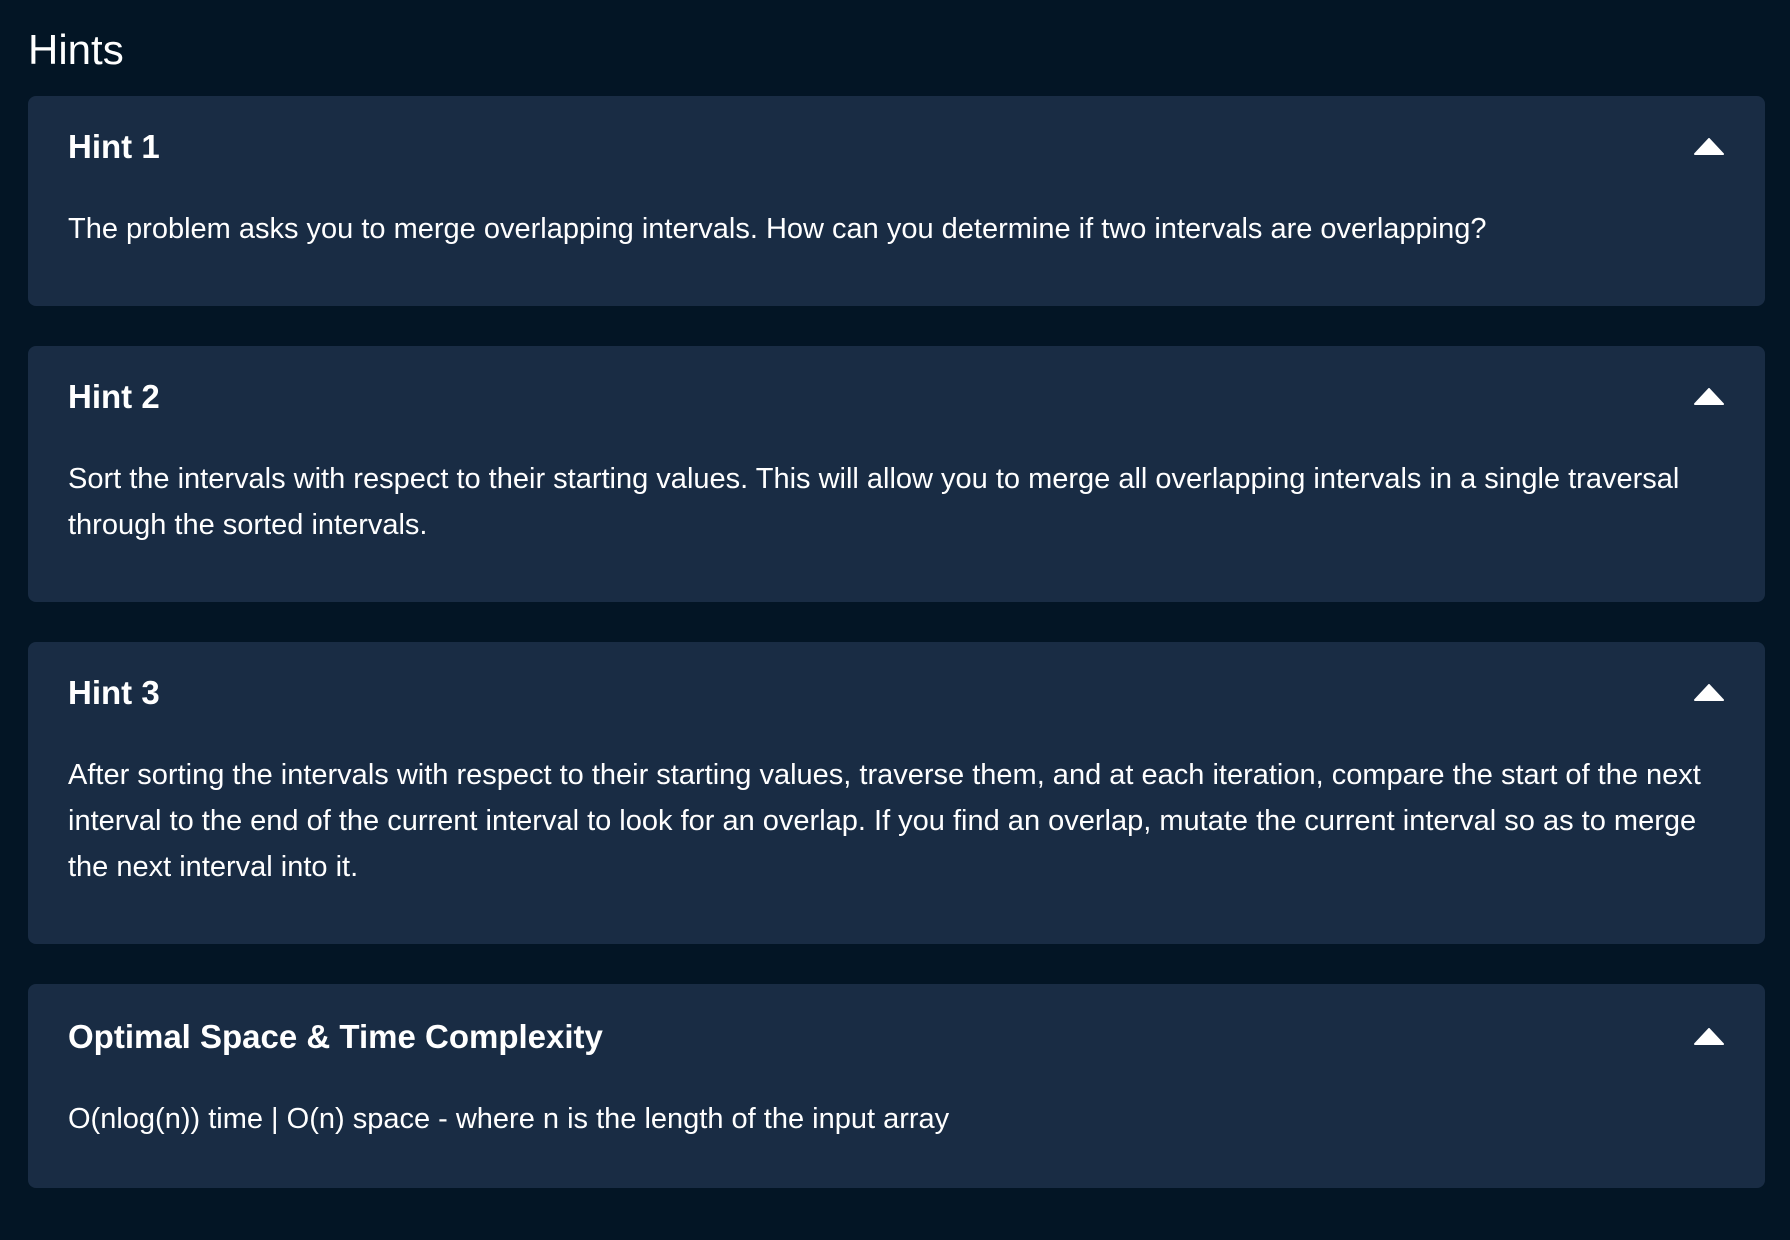 This screenshot has height=1240, width=1790. Describe the element at coordinates (896, 397) in the screenshot. I see `hint-header-2: Hint 2` at that location.